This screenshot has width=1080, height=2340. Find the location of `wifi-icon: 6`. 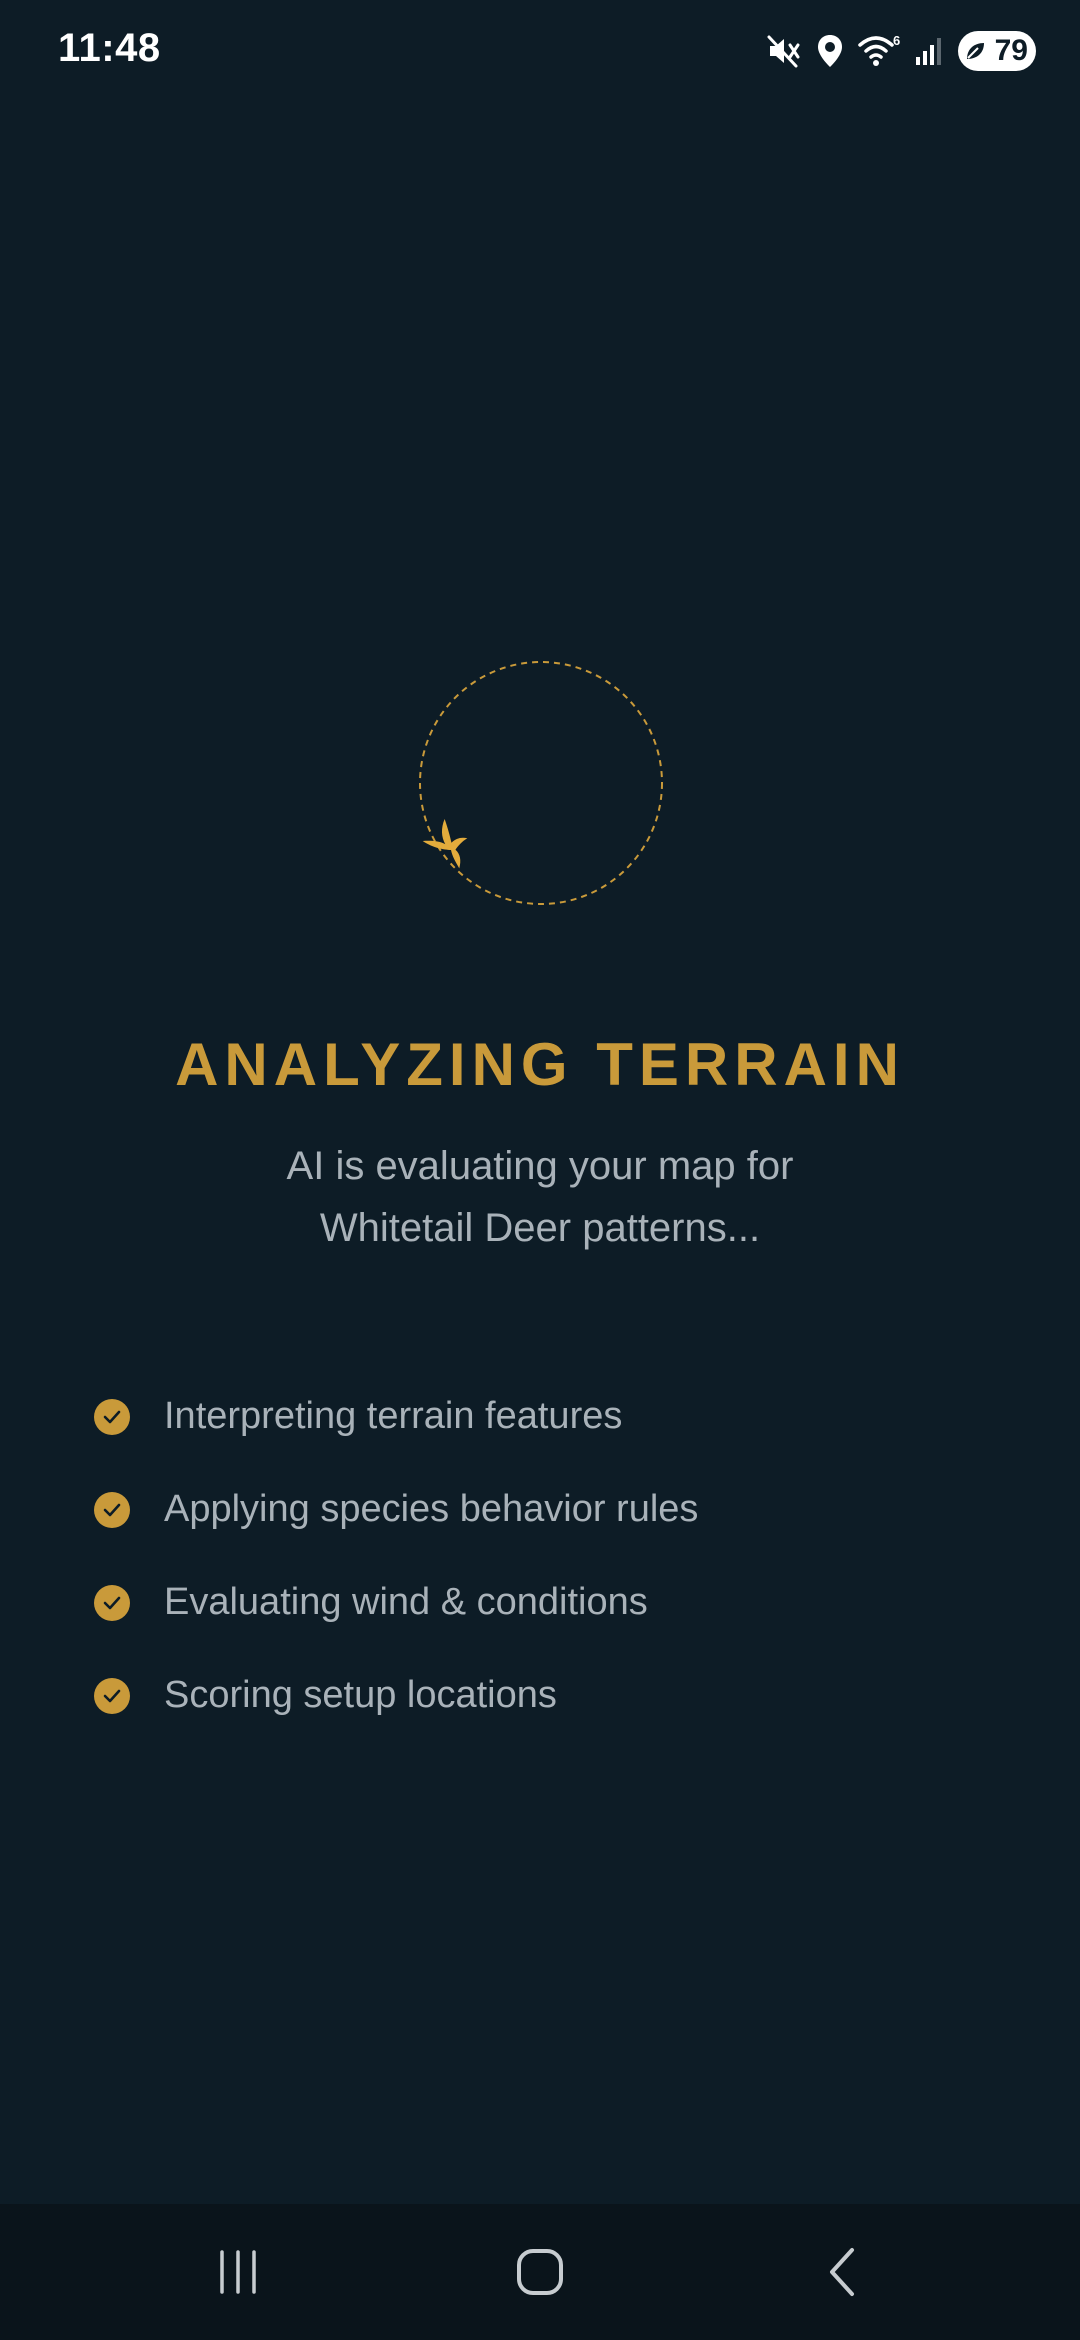

wifi-icon: 6 is located at coordinates (879, 51).